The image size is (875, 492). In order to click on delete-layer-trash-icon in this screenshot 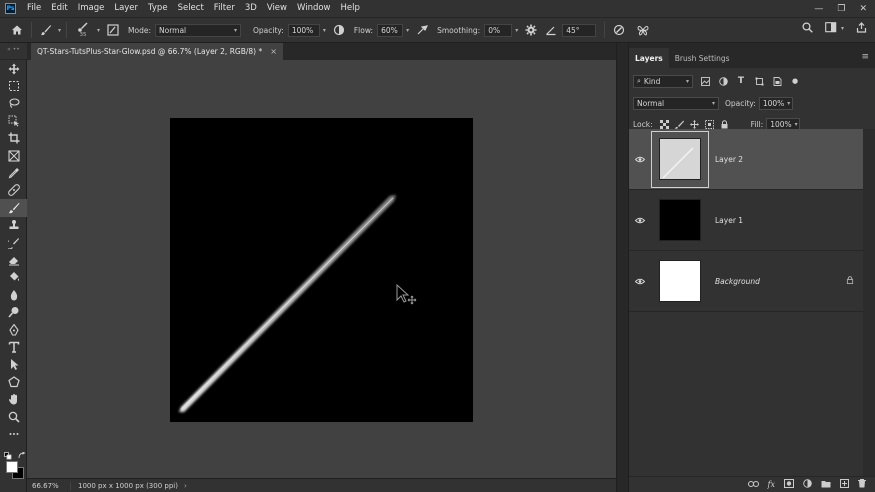, I will do `click(862, 484)`.